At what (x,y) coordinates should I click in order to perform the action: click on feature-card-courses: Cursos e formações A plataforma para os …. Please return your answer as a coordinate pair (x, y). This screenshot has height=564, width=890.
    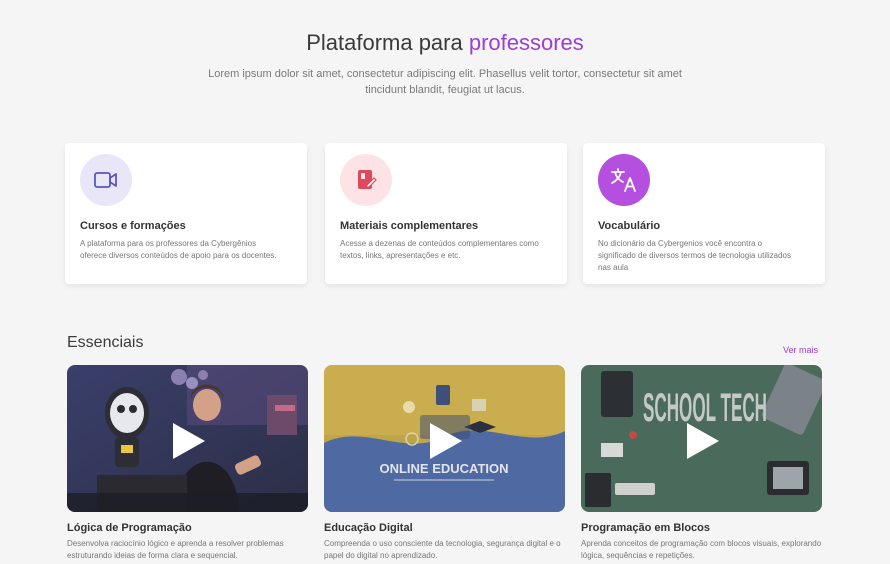
    Looking at the image, I should click on (186, 213).